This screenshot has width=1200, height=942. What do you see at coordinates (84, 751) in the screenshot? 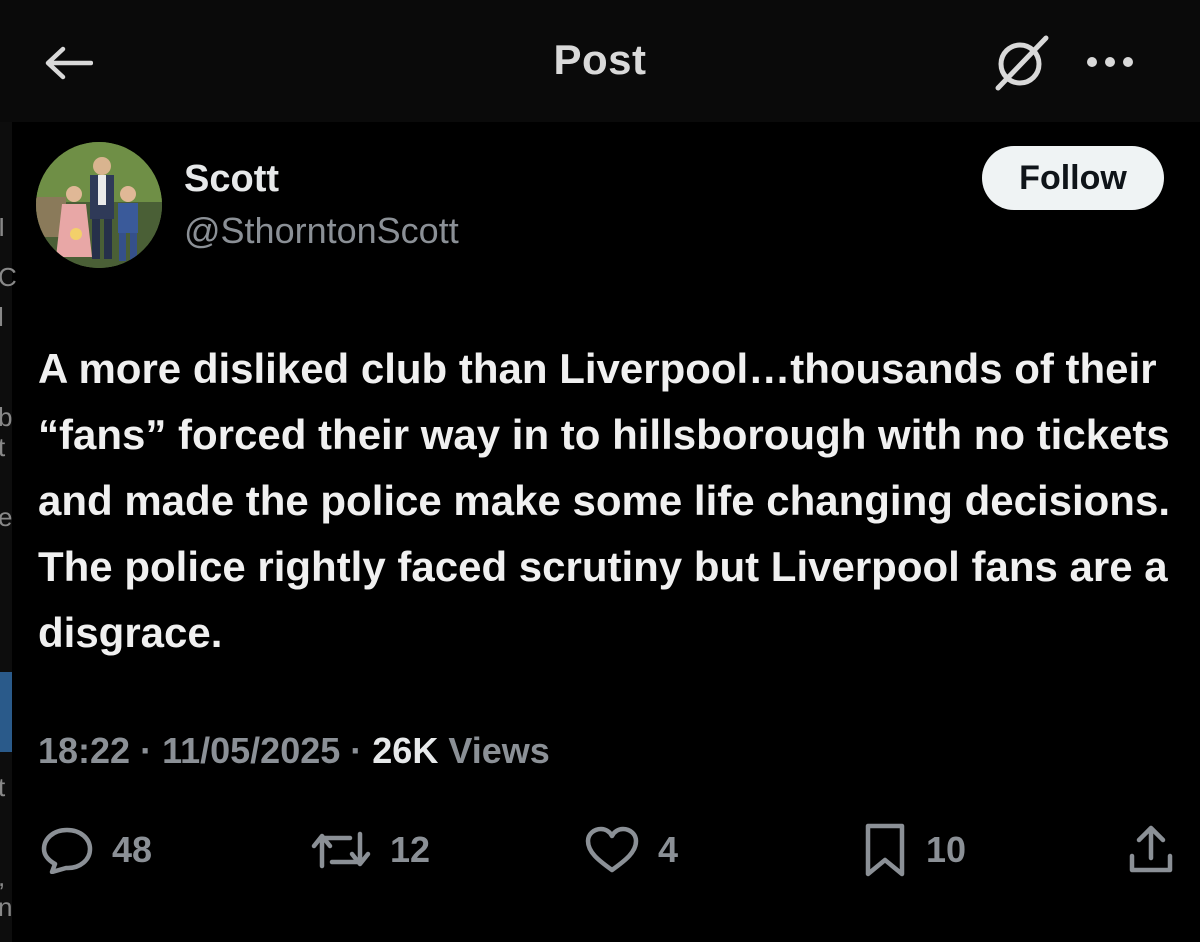
I see `post-time: 18:22` at bounding box center [84, 751].